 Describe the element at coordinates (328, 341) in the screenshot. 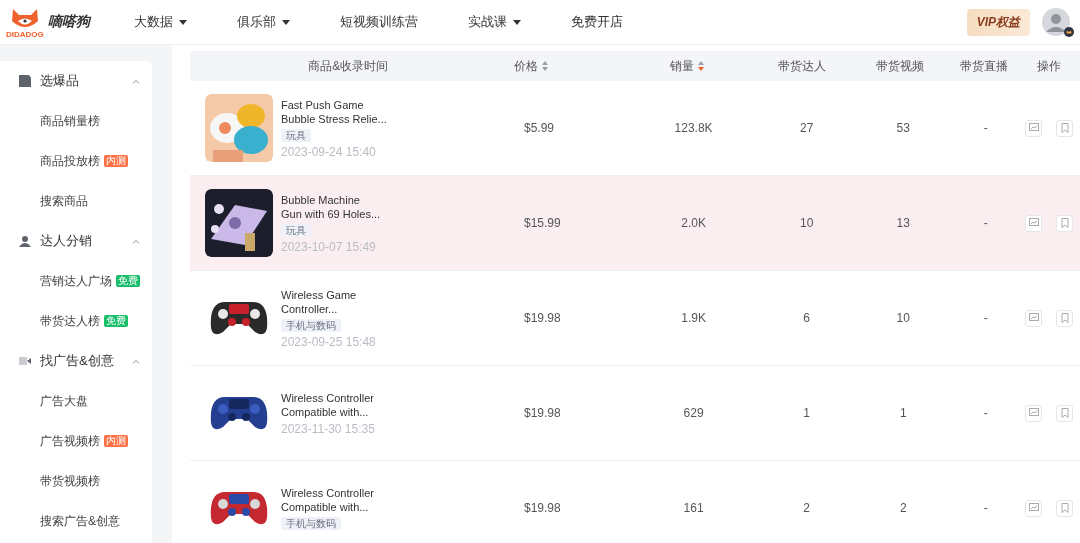

I see `added-time: 2023-09-25 15:48` at that location.